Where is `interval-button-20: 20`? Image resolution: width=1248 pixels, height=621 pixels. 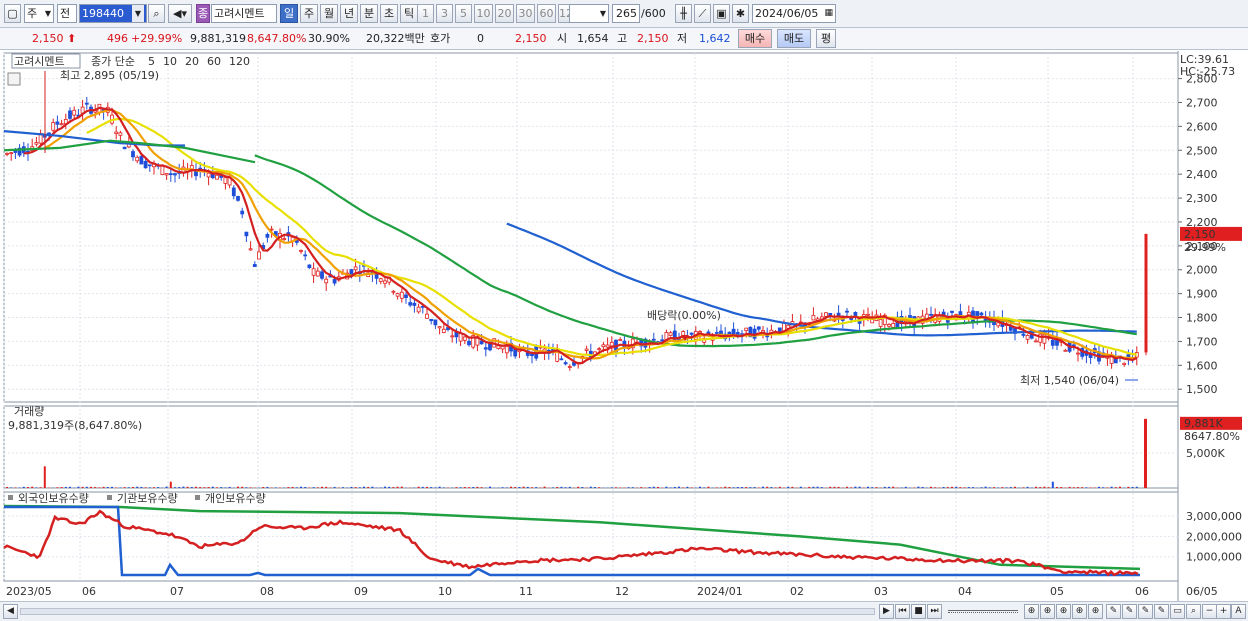
interval-button-20: 20 is located at coordinates (504, 13).